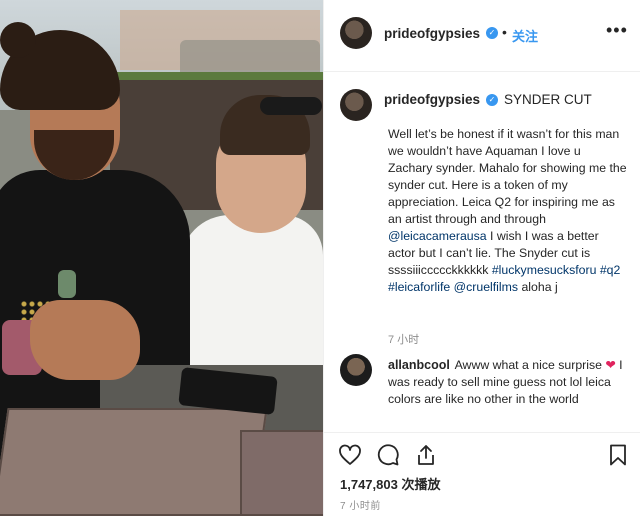  What do you see at coordinates (18, 40) in the screenshot?
I see `photo-hair-bun` at bounding box center [18, 40].